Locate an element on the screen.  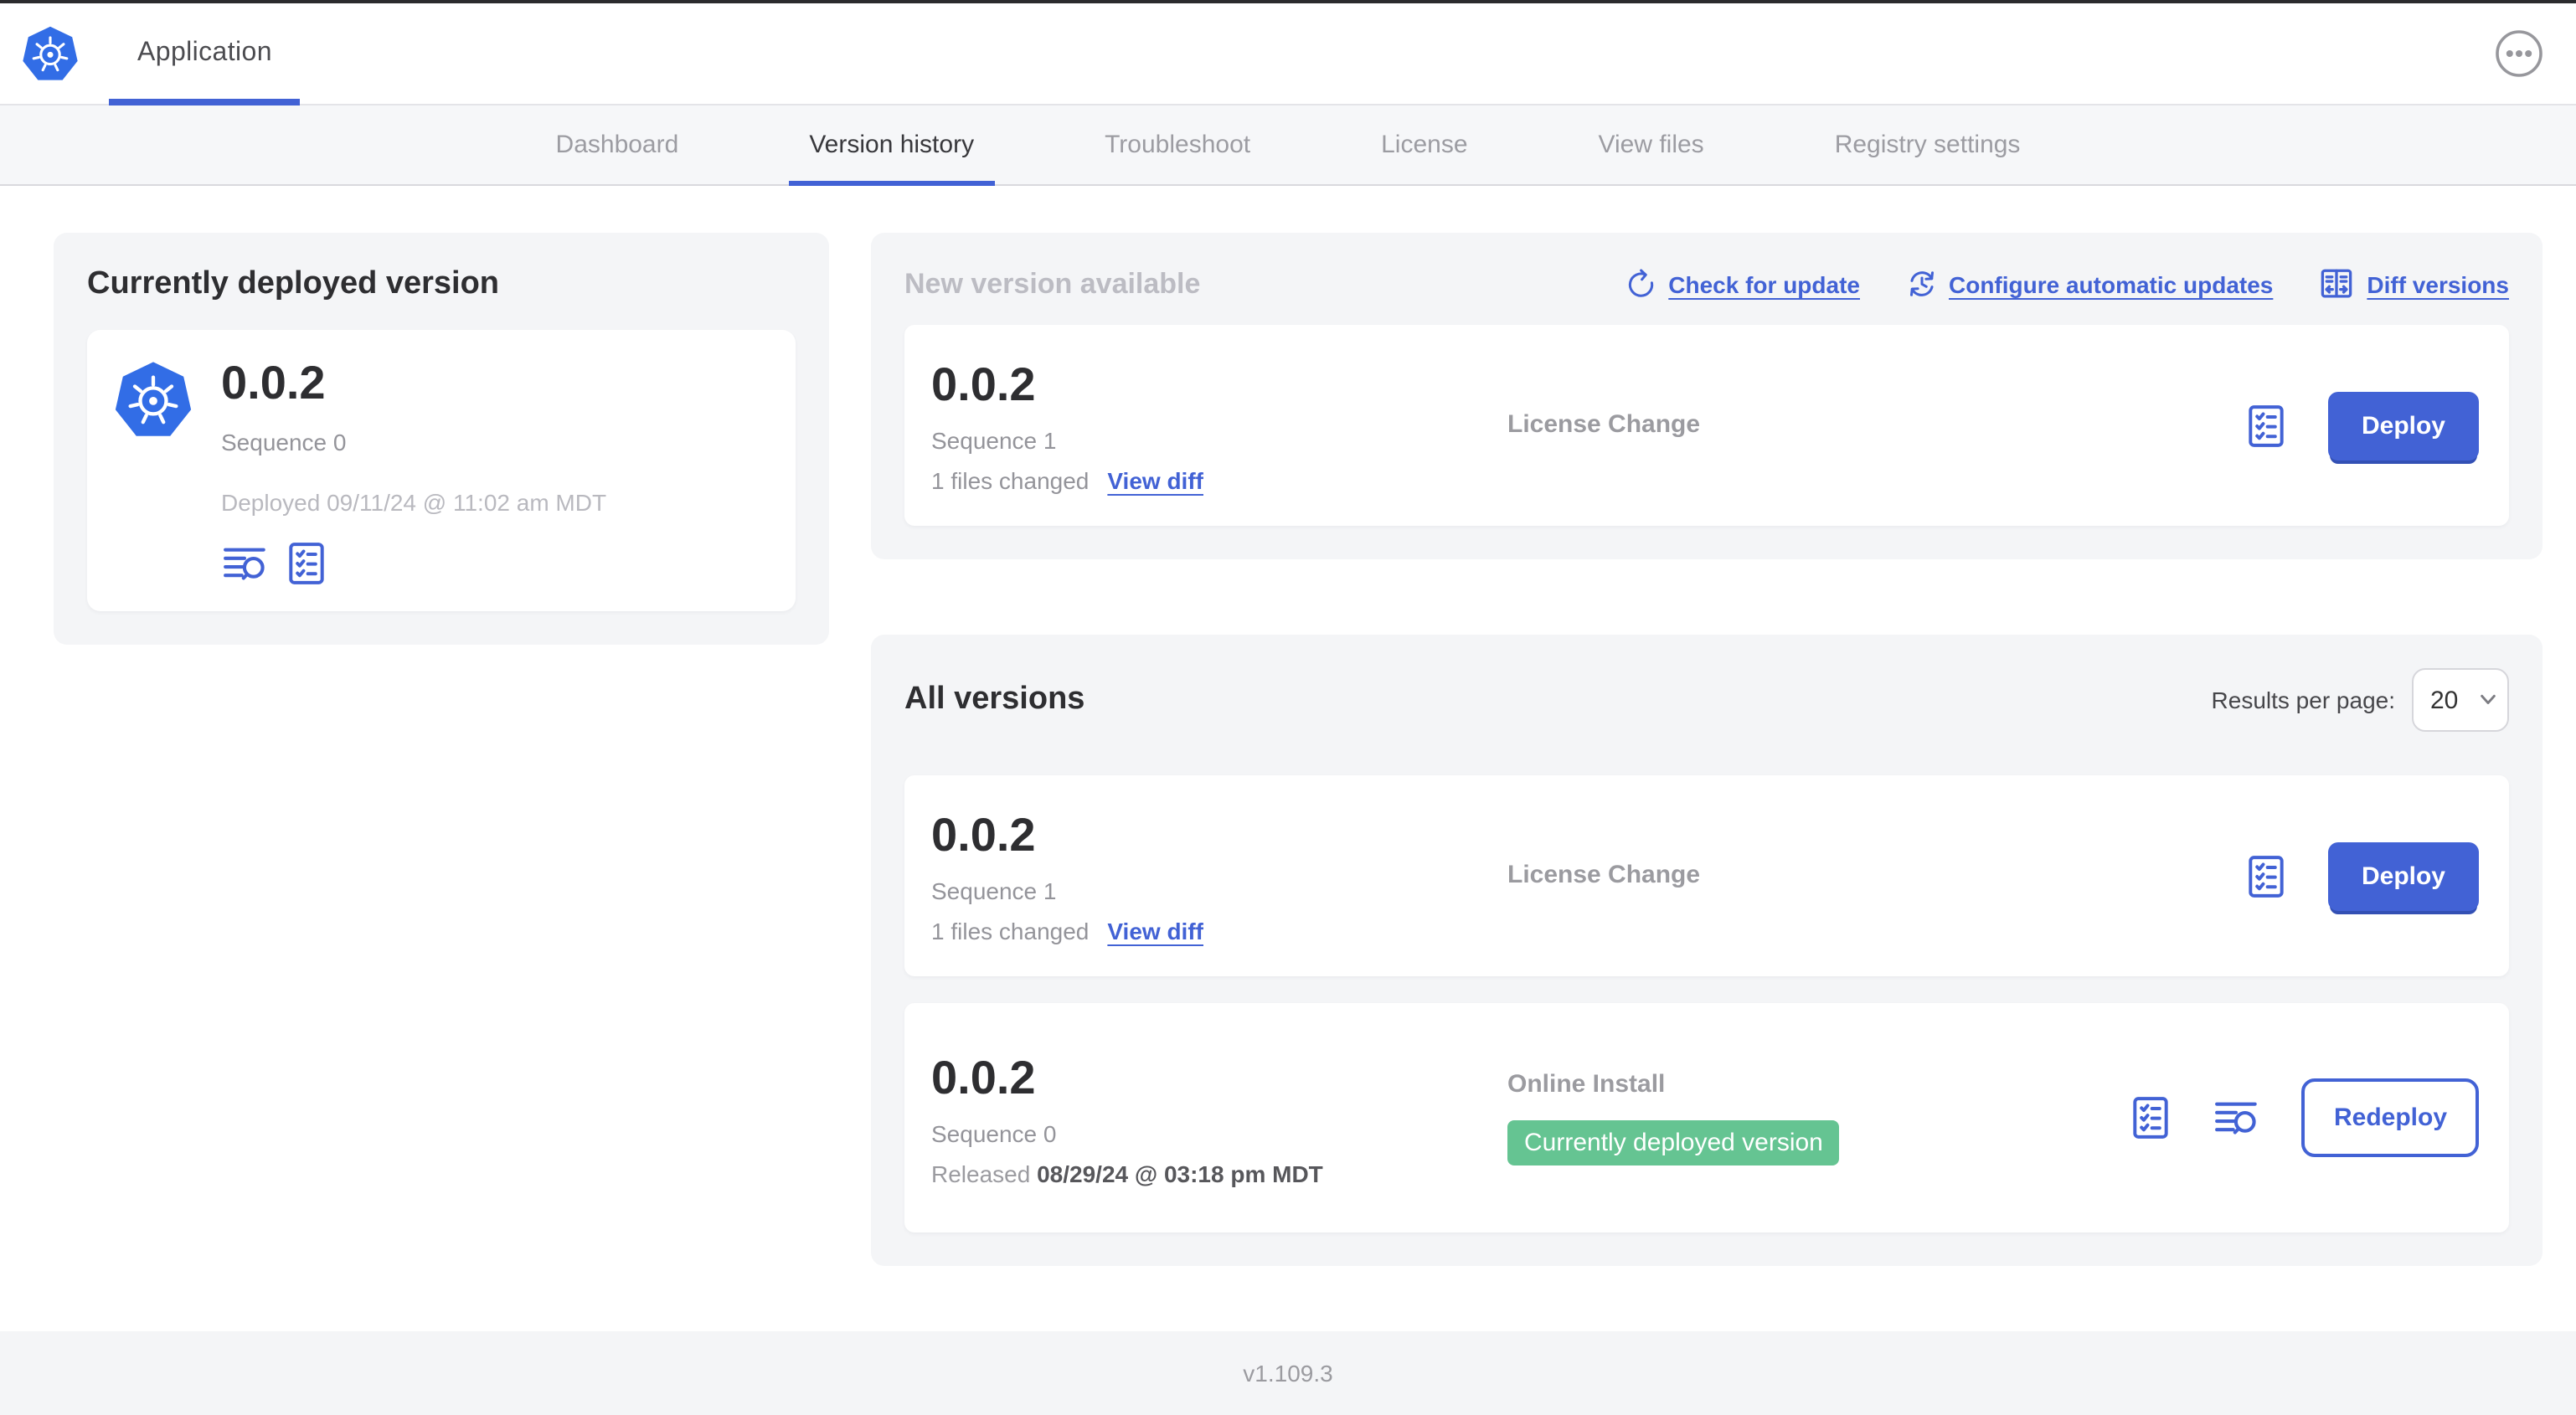
diff-icon is located at coordinates (2336, 283).